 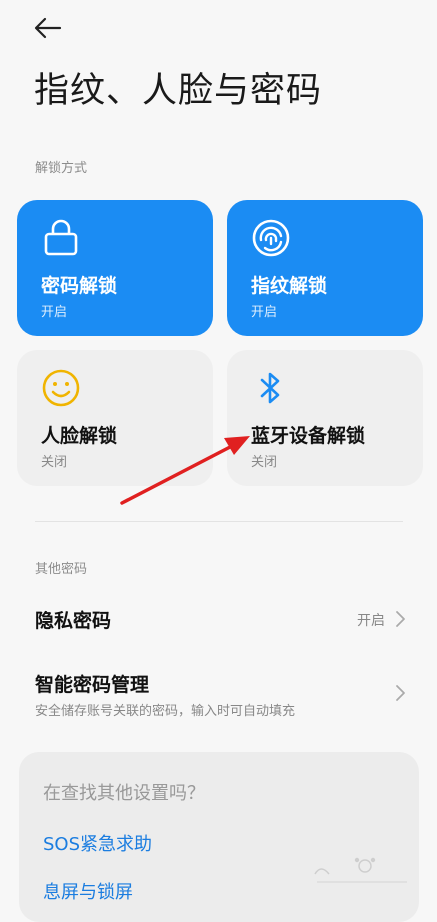 I want to click on lock-icon, so click(x=61, y=237).